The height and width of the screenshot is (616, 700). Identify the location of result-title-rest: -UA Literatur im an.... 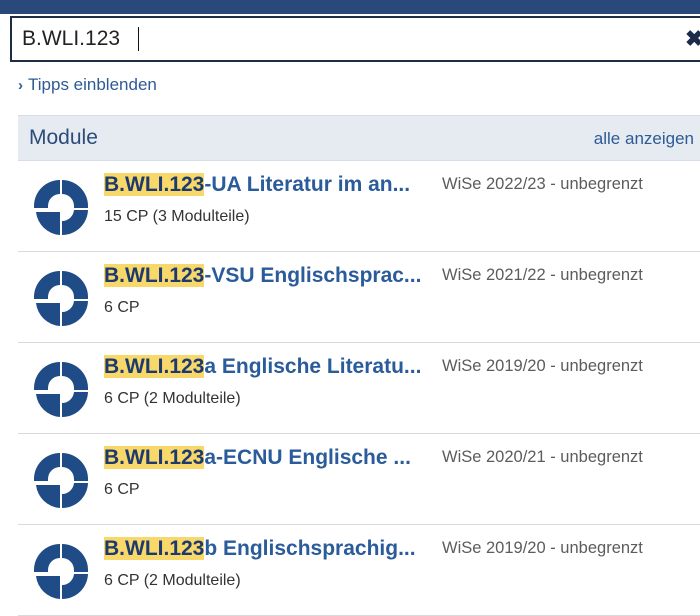
(307, 184).